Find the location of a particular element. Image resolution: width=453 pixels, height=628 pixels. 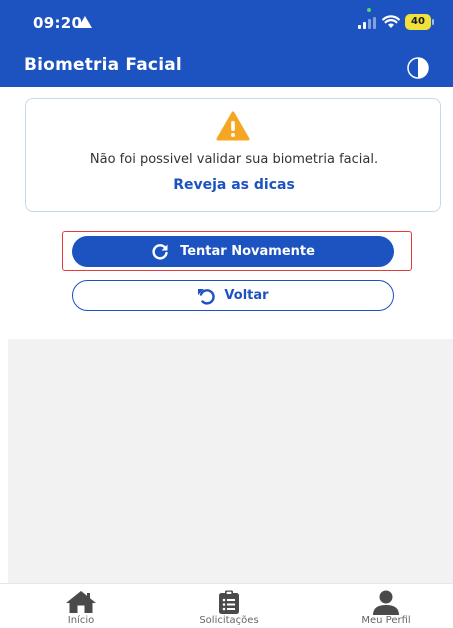

nav-item-inicio: Início is located at coordinates (81, 606).